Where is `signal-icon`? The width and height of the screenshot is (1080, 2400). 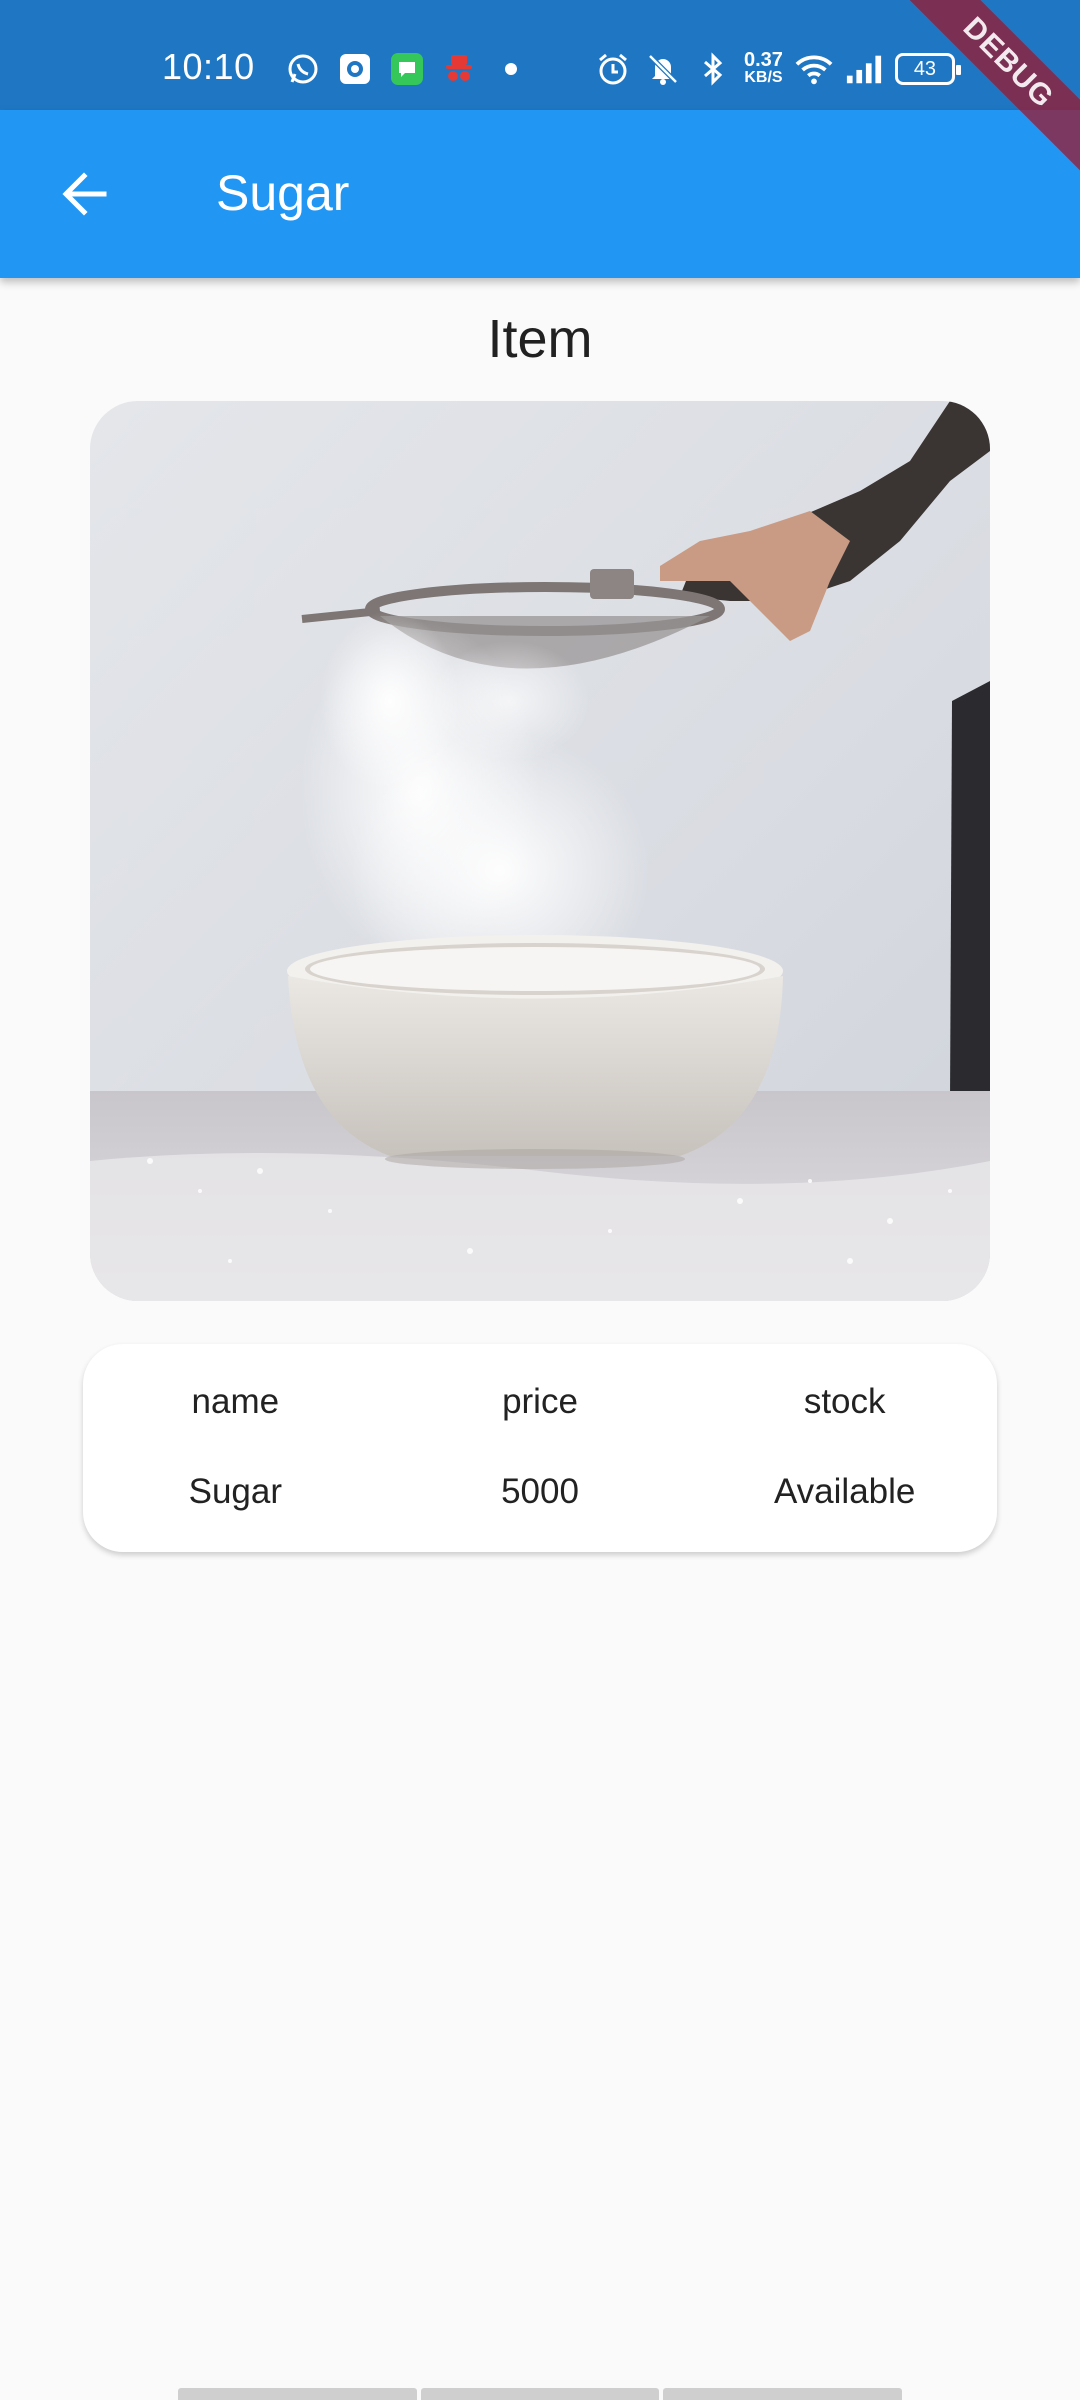 signal-icon is located at coordinates (864, 69).